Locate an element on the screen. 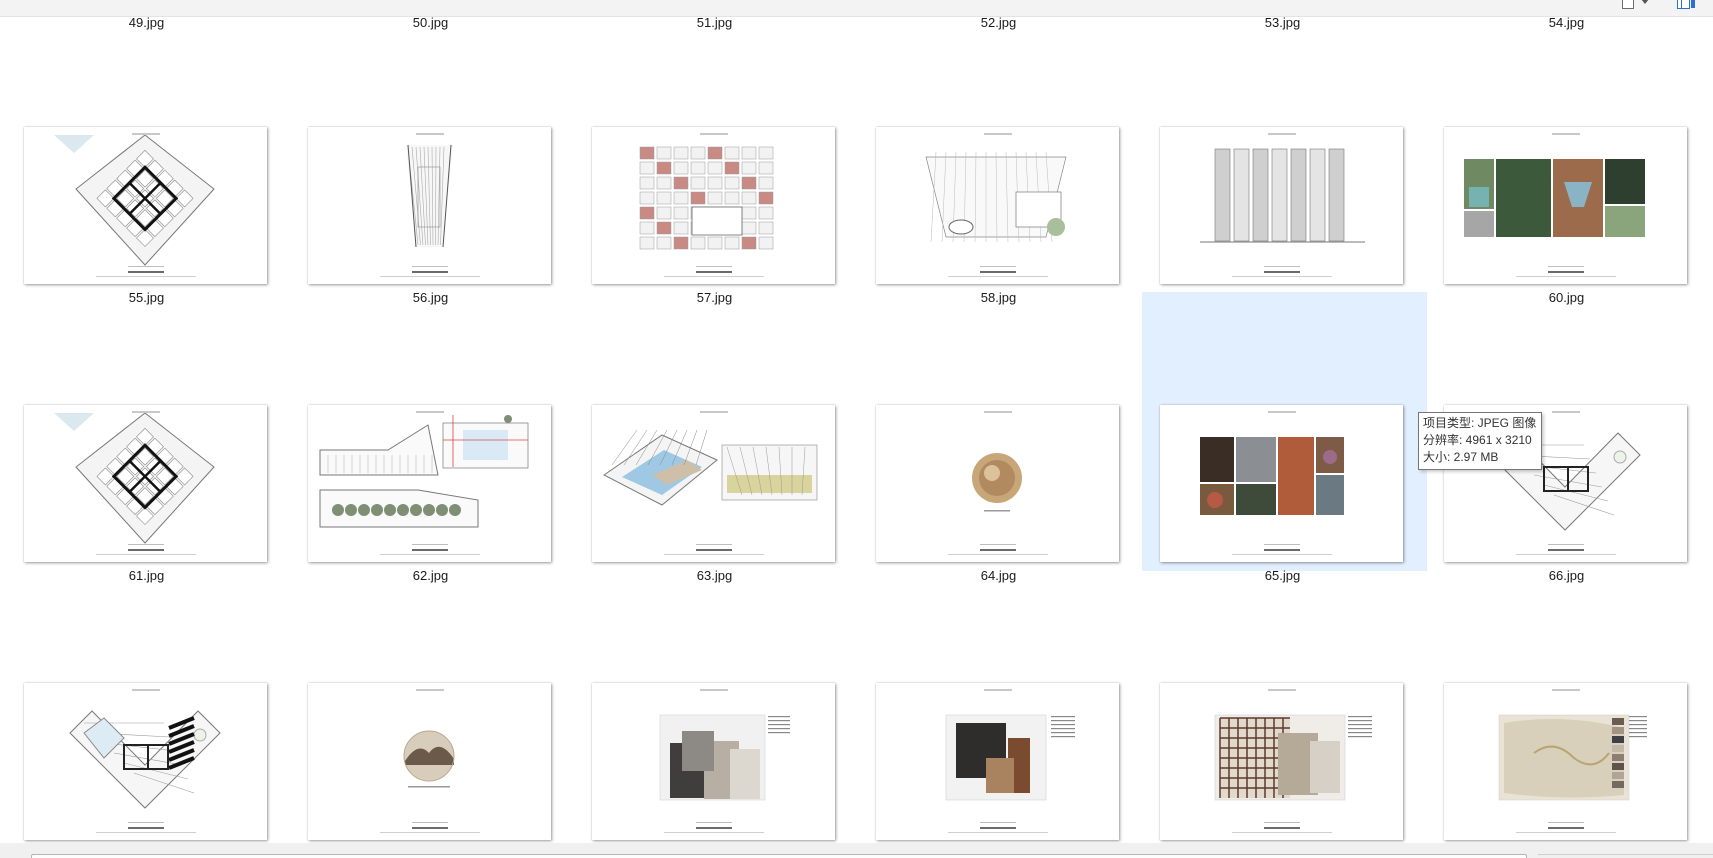  horizontal-scrollbar is located at coordinates (779, 856).